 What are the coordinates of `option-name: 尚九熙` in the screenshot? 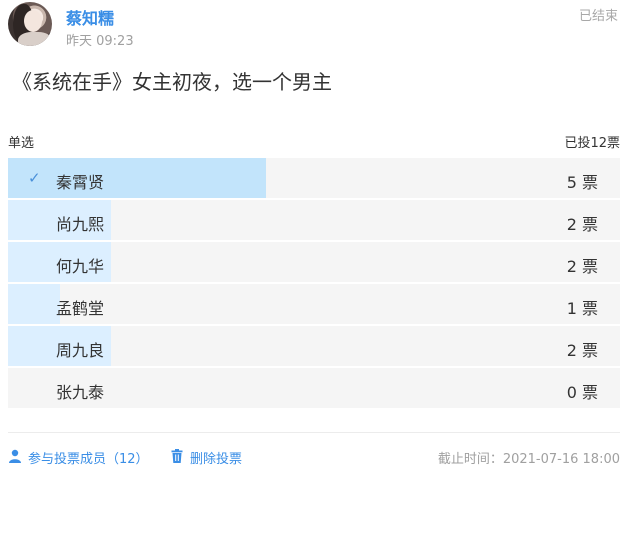 It's located at (80, 224).